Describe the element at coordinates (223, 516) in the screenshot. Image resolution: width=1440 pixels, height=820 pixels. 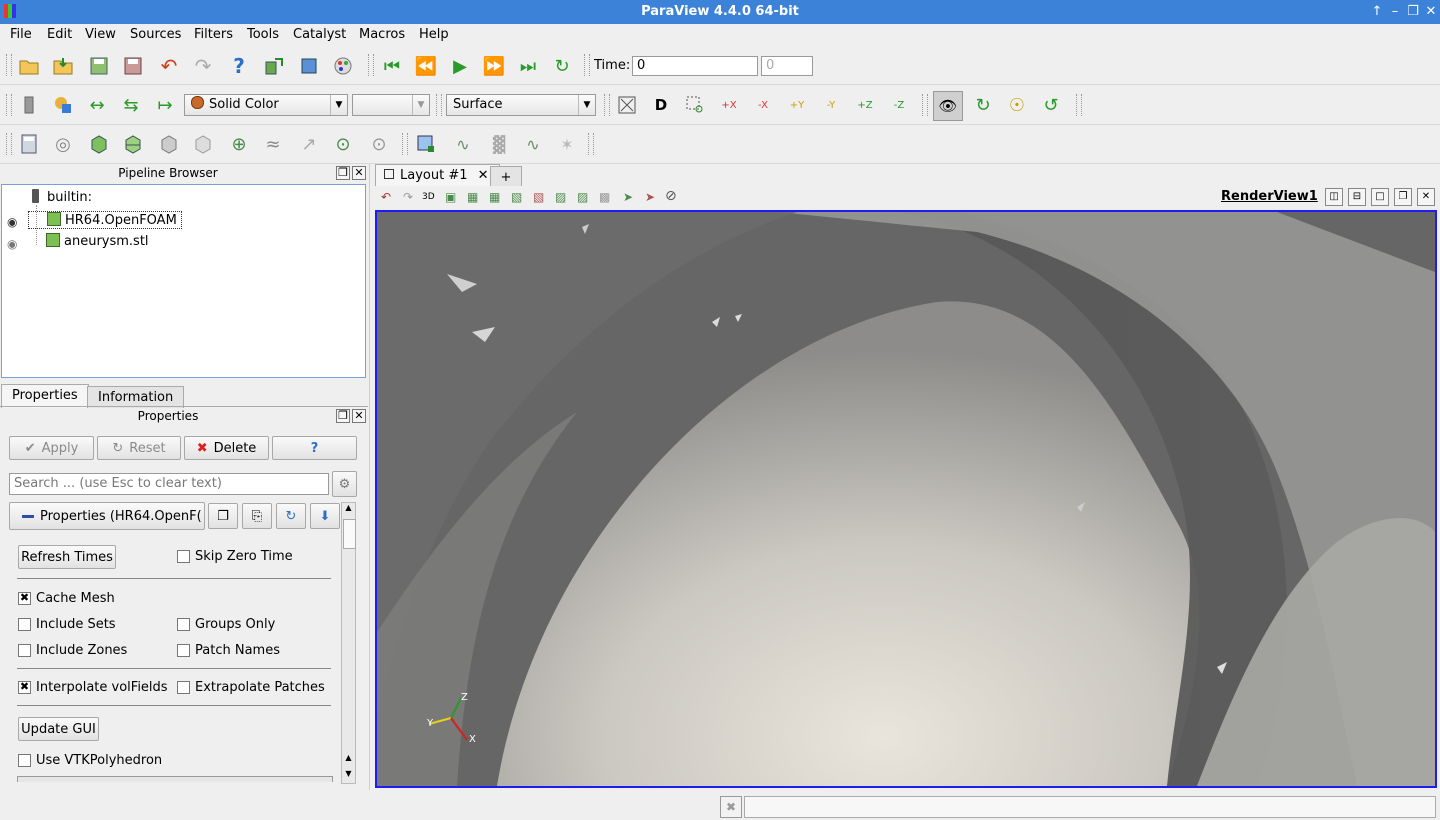
I see `copy-properties-icon: ❐` at that location.